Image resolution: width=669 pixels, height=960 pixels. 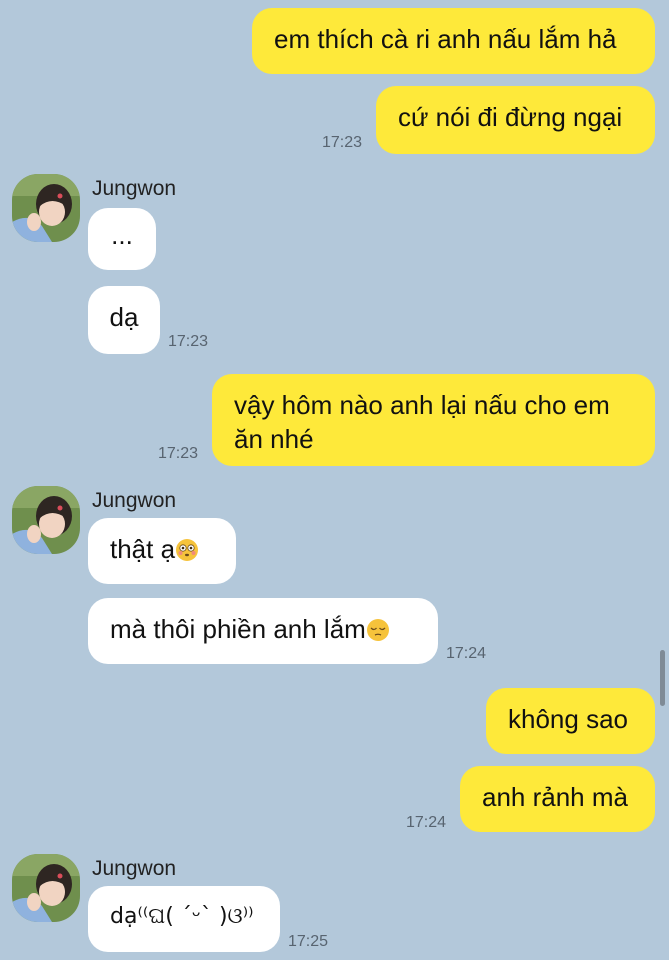 What do you see at coordinates (377, 630) in the screenshot?
I see `pensive-face-icon` at bounding box center [377, 630].